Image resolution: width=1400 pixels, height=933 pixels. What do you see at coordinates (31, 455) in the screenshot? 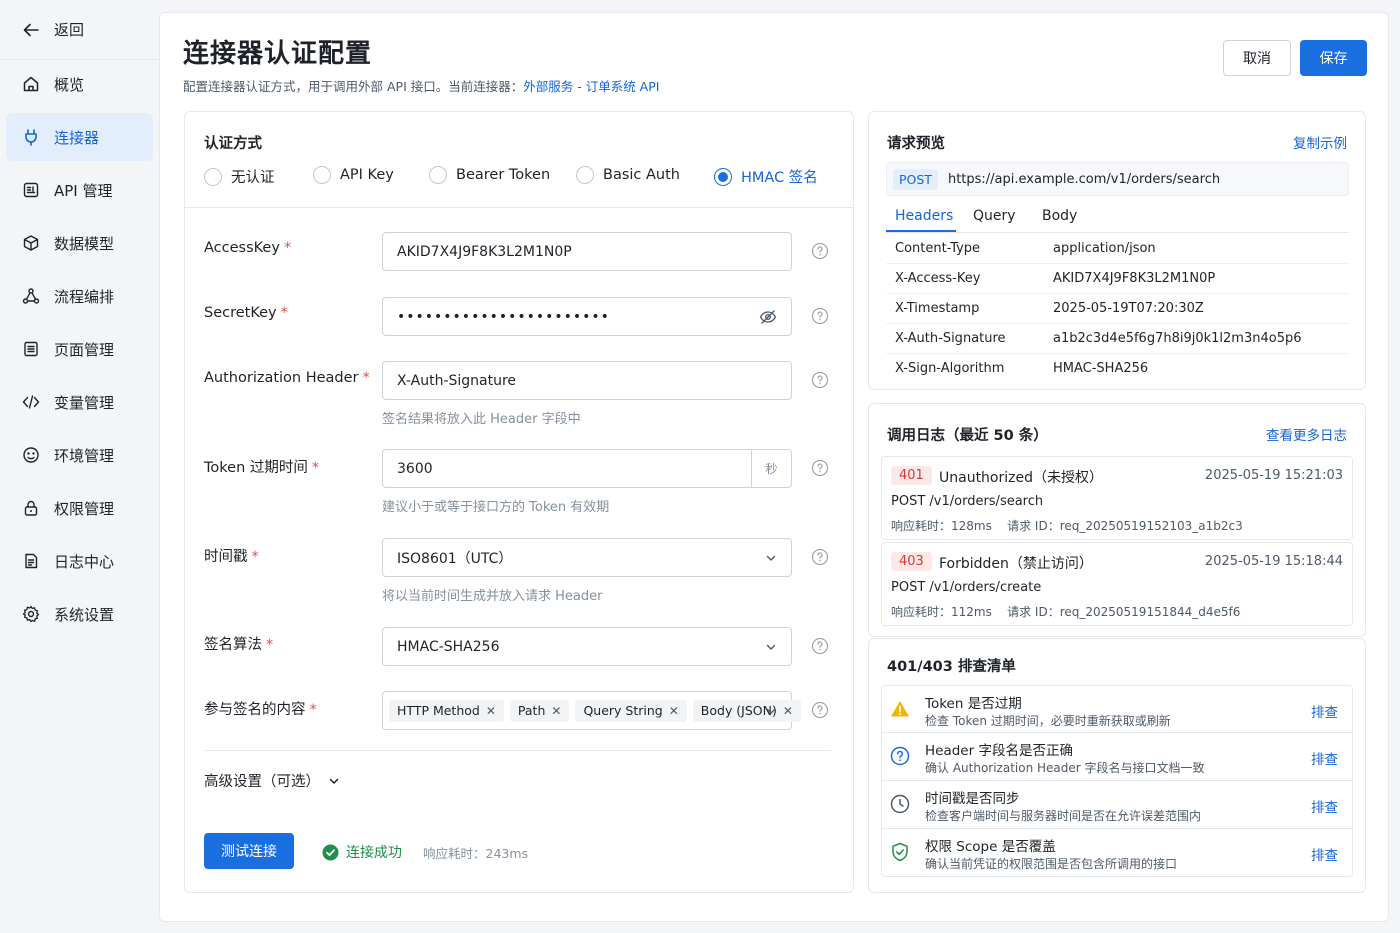
I see `environment-icon` at bounding box center [31, 455].